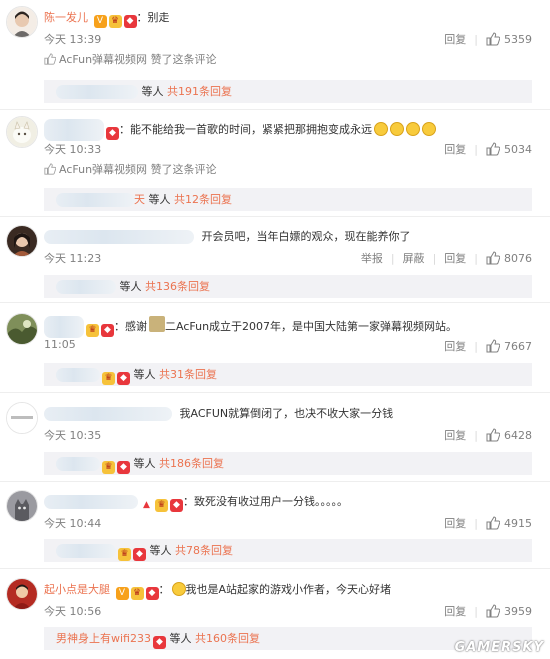 The width and height of the screenshot is (550, 659). Describe the element at coordinates (73, 523) in the screenshot. I see `comment-time: 今天 10:44` at that location.